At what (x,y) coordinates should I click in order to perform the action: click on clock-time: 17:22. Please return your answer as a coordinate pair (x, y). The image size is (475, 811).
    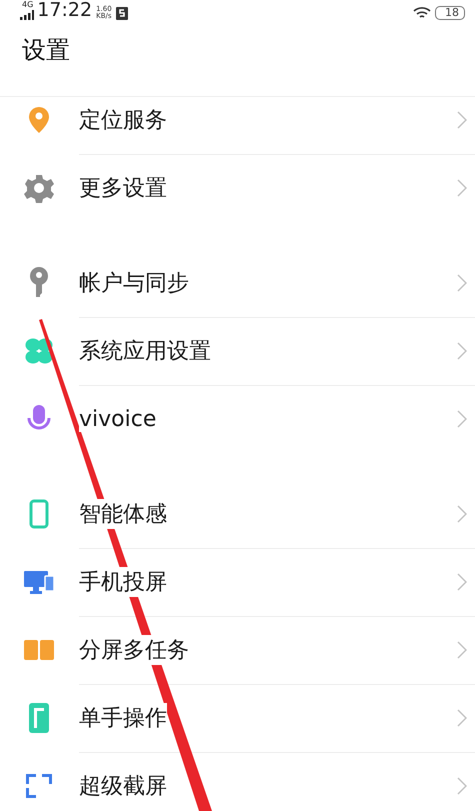
    Looking at the image, I should click on (64, 10).